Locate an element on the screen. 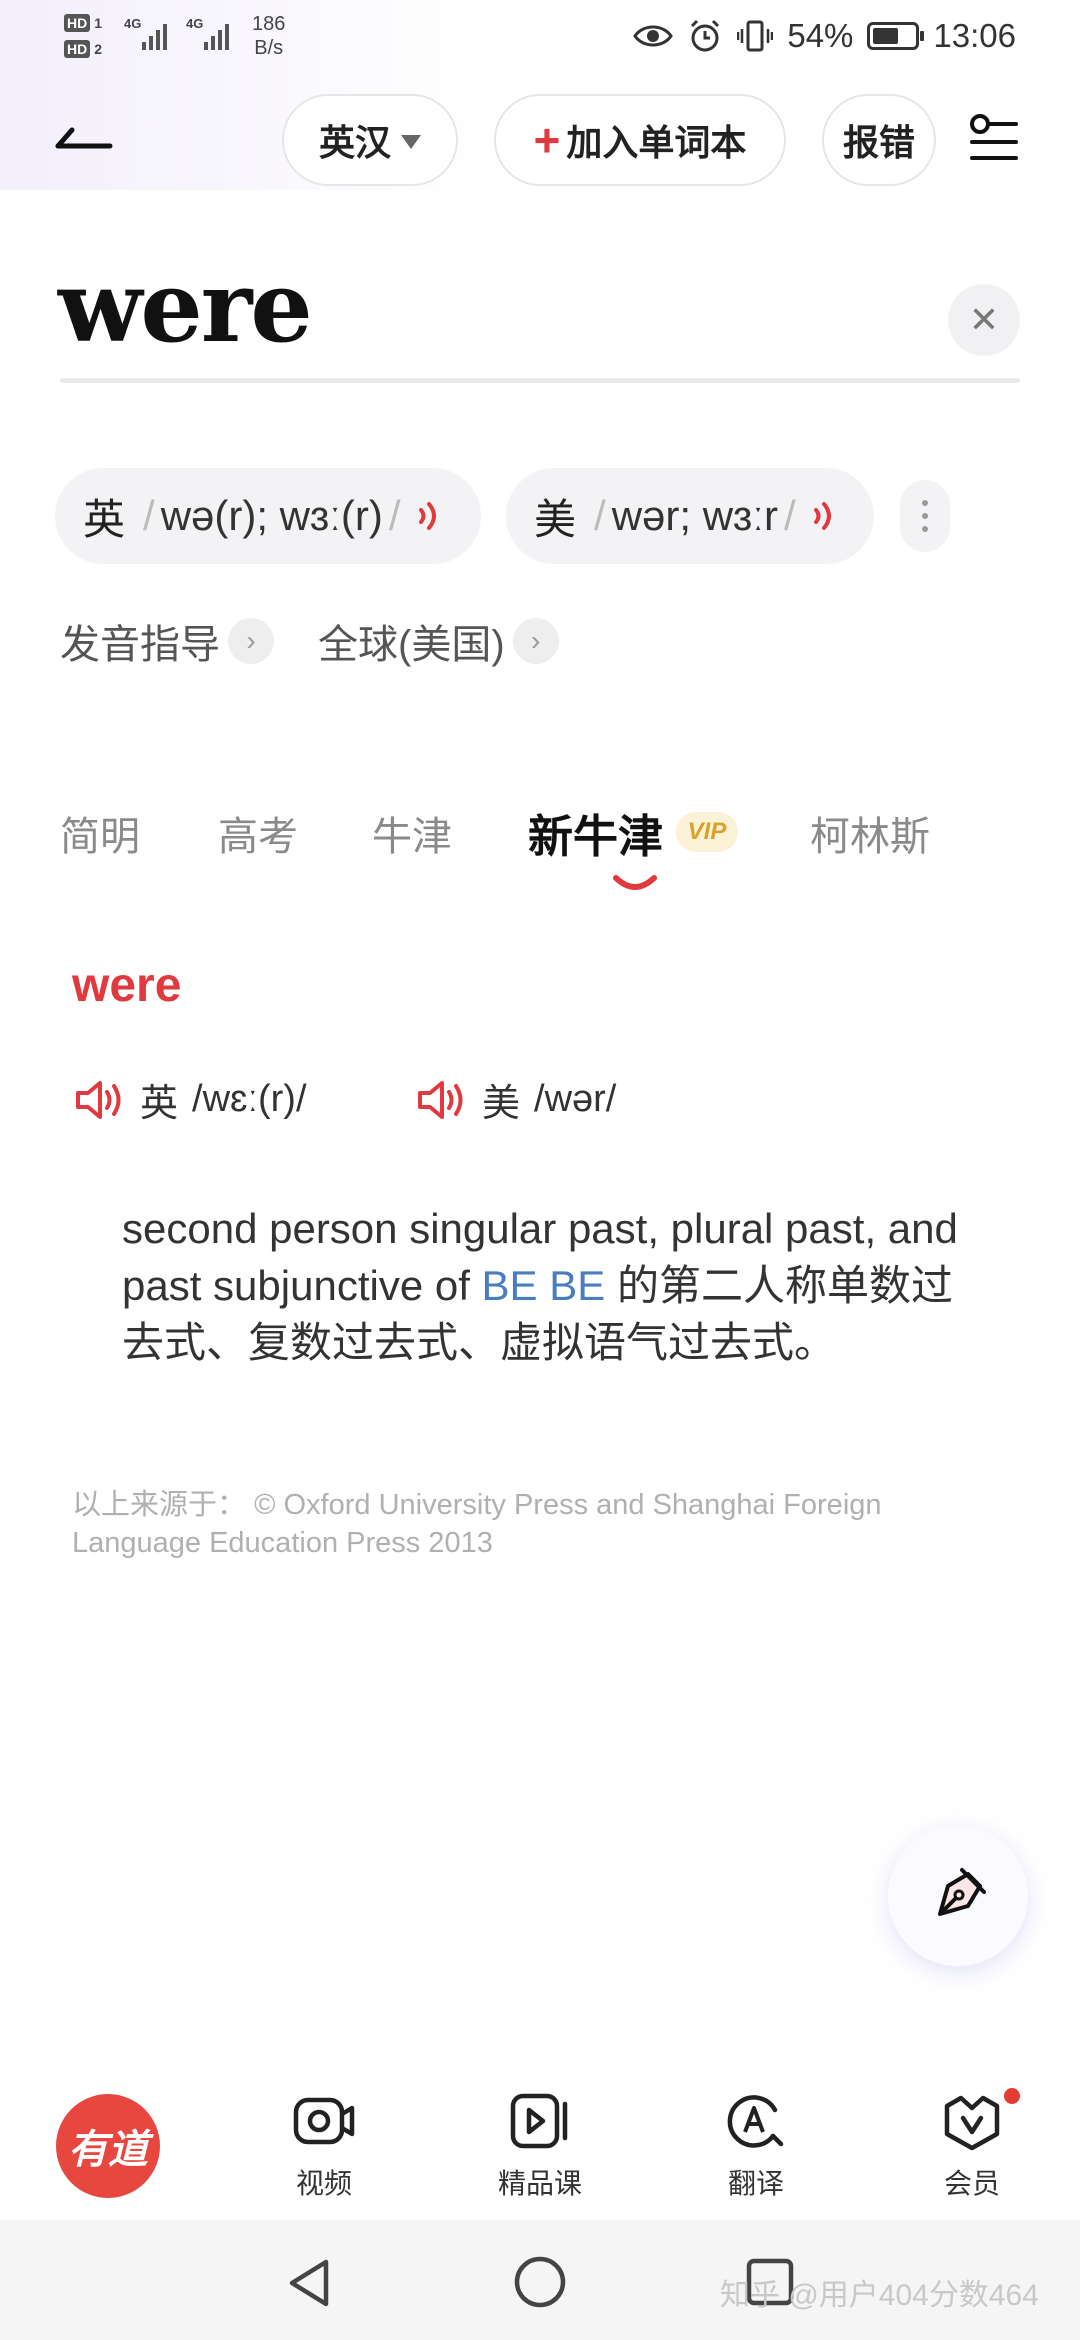  entry-us-label: 美 is located at coordinates (501, 1104).